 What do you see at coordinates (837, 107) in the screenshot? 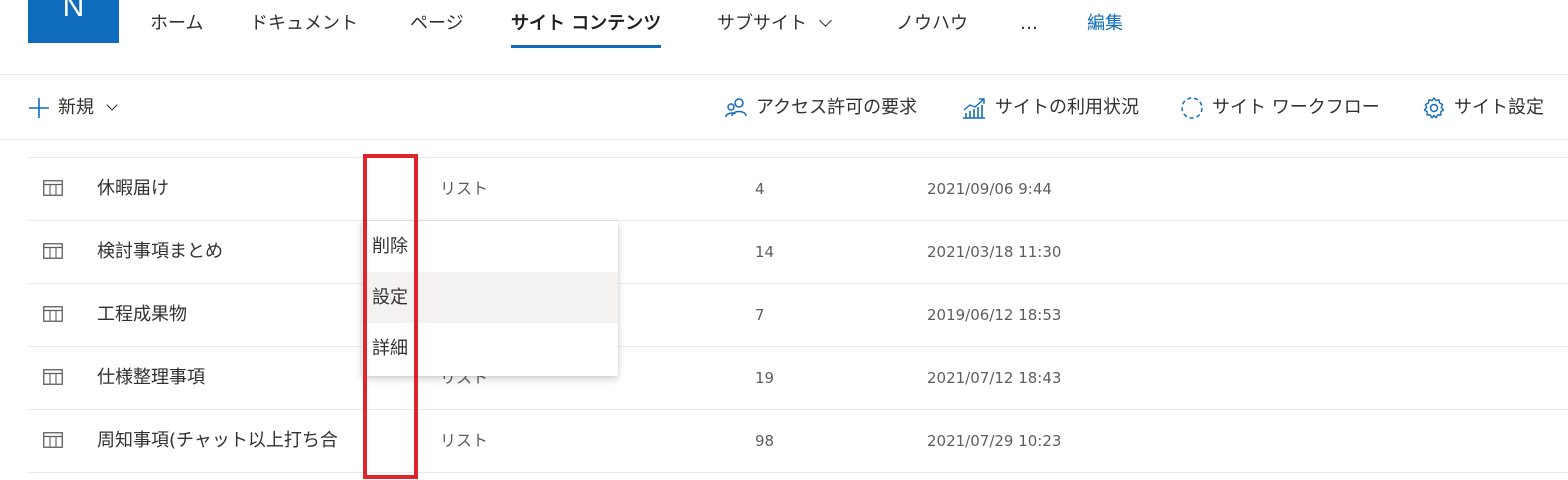
I see `access-request-label: アクセス許可の要求` at bounding box center [837, 107].